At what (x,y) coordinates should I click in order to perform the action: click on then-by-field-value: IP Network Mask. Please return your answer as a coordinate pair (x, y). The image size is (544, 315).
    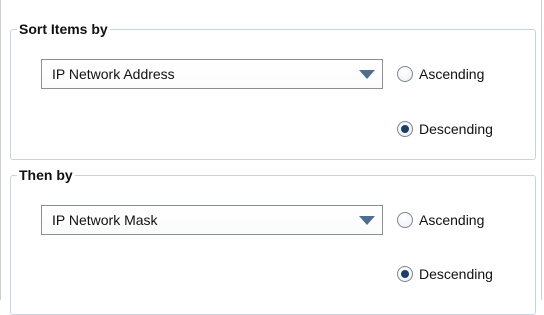
    Looking at the image, I should click on (105, 220).